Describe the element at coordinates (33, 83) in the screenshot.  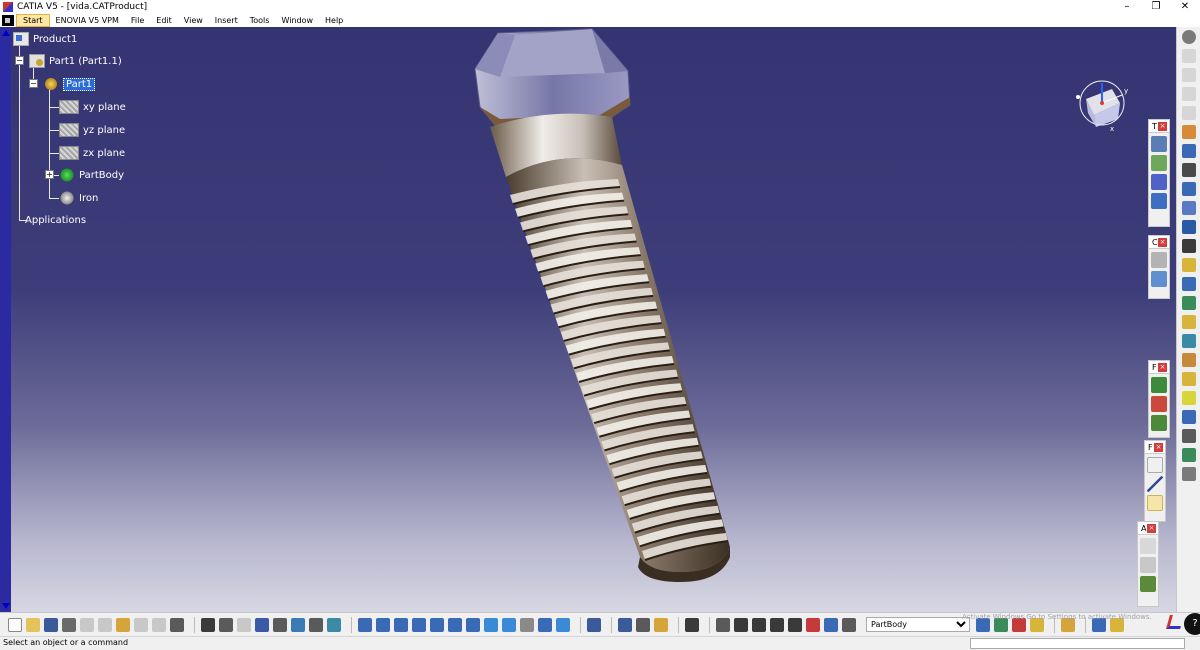
I see `collapse-part-icon: −` at that location.